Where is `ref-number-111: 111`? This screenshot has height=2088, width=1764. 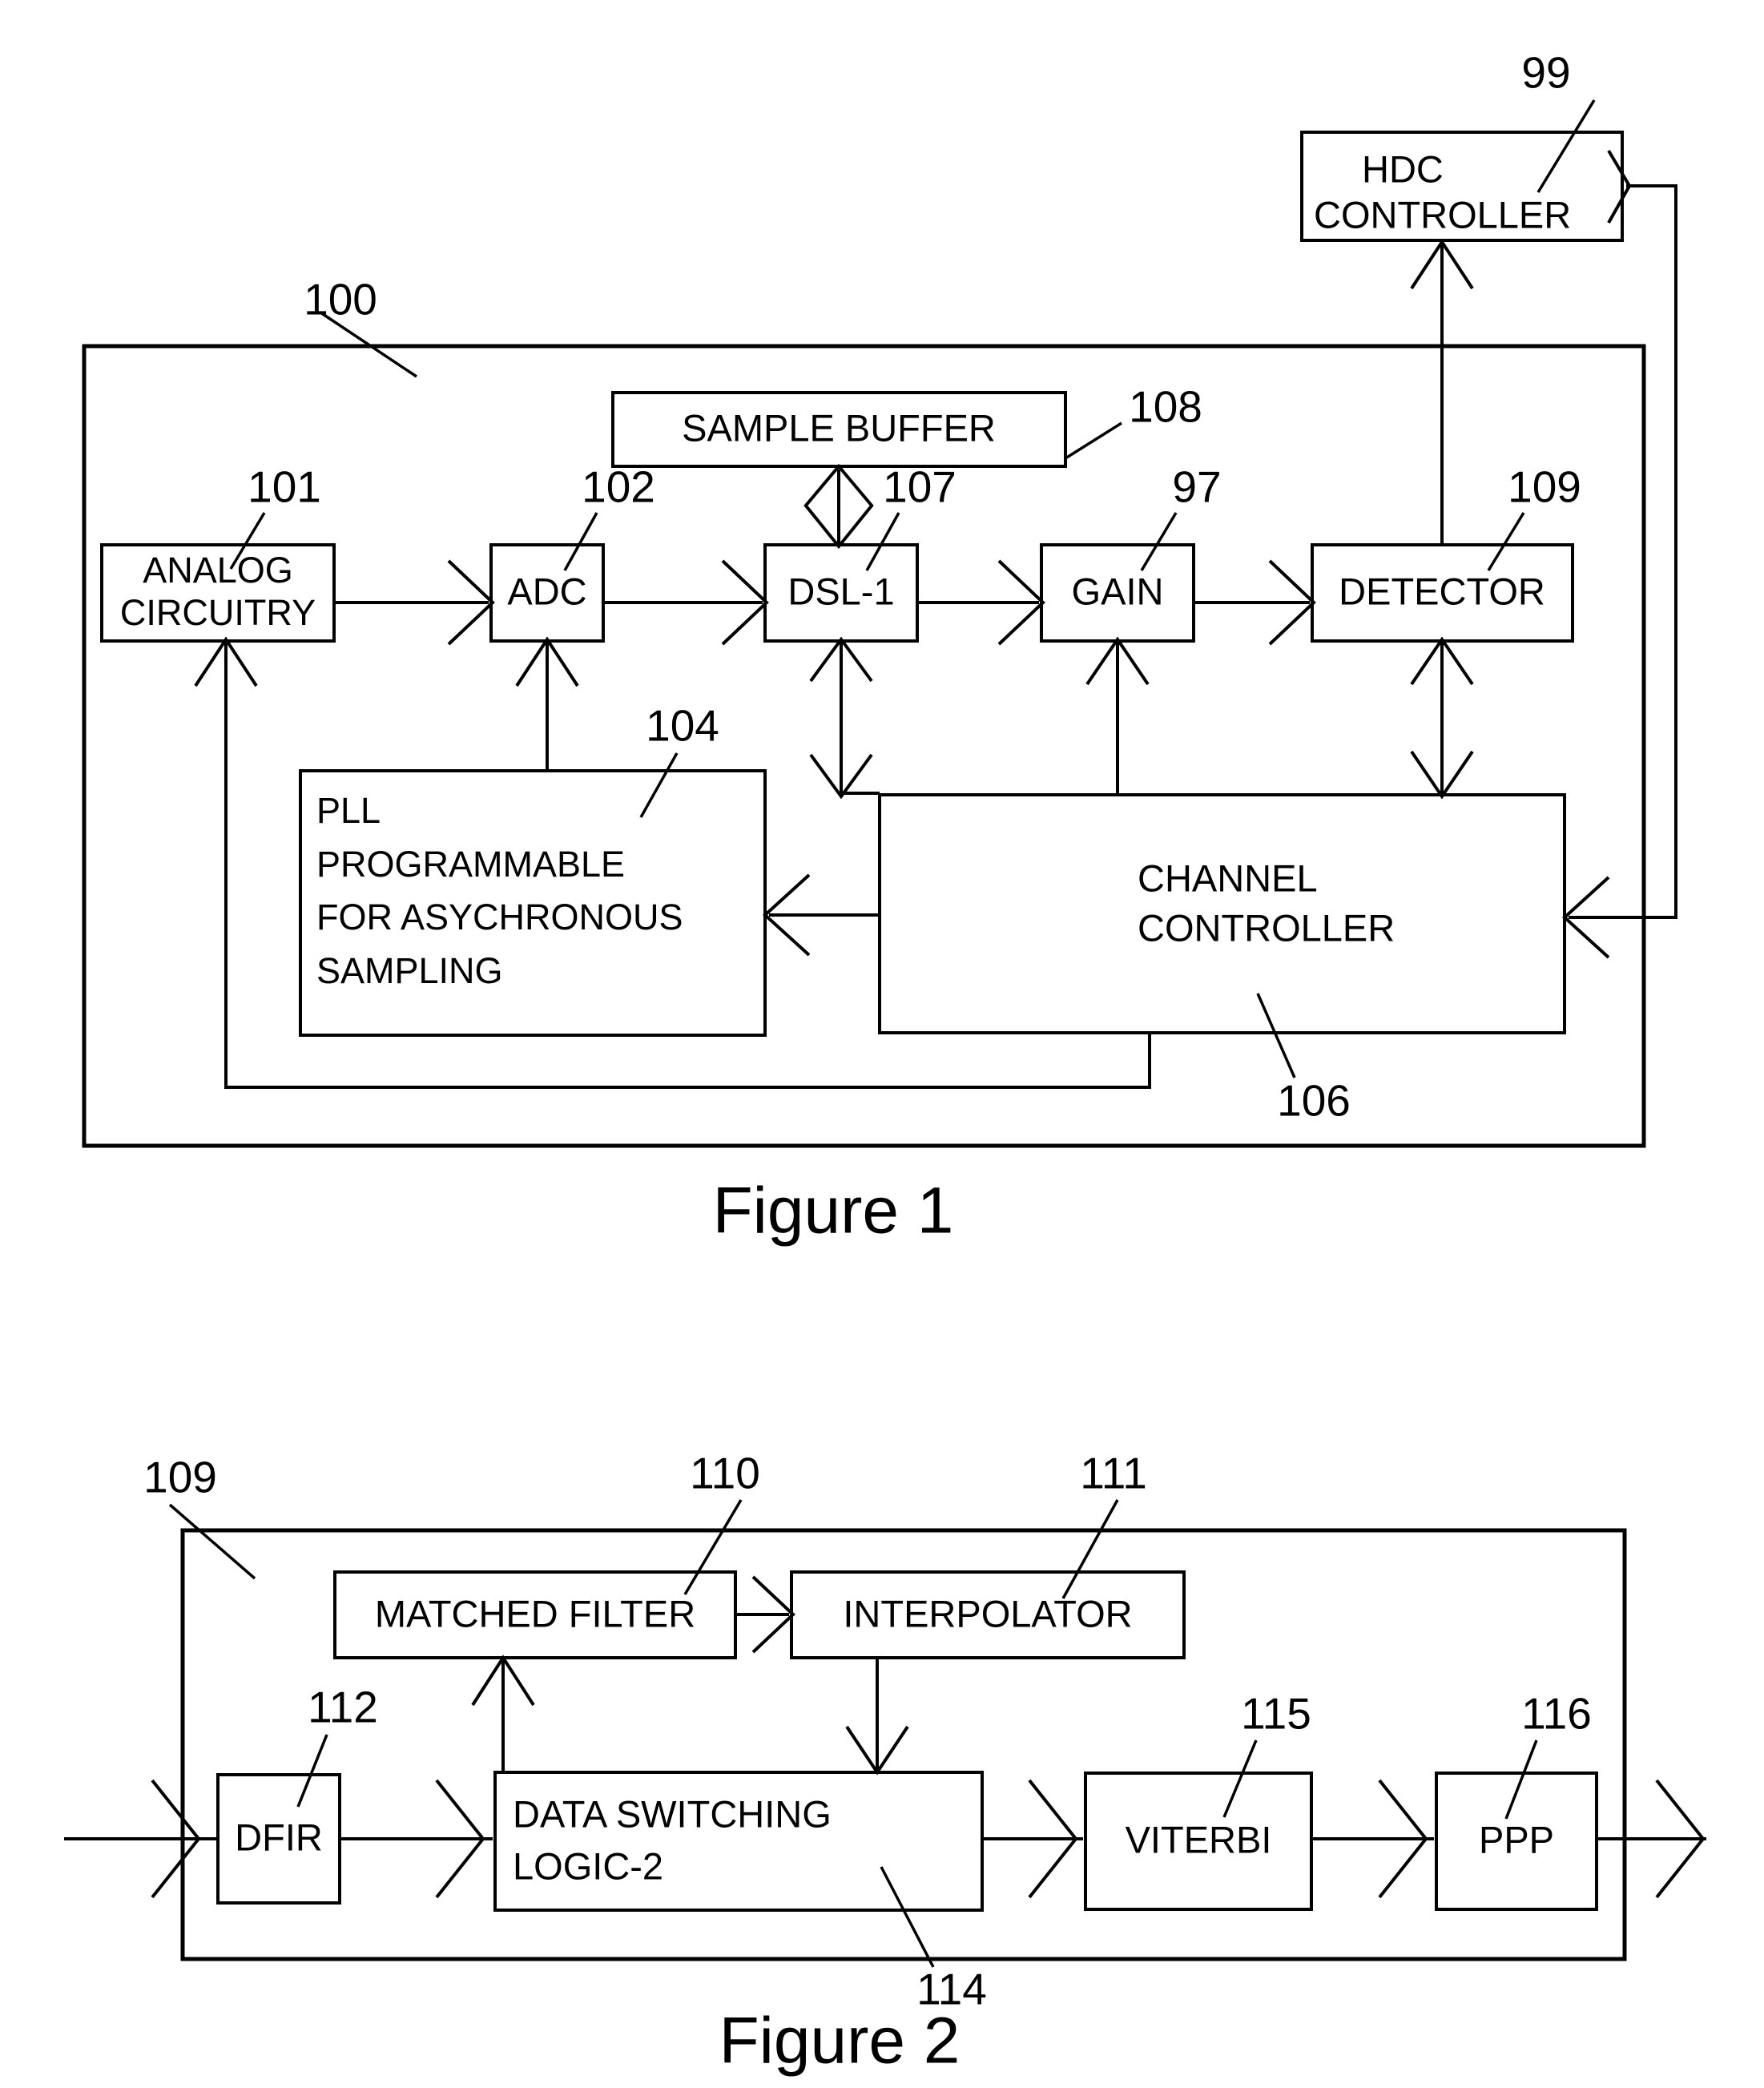 ref-number-111: 111 is located at coordinates (1113, 1473).